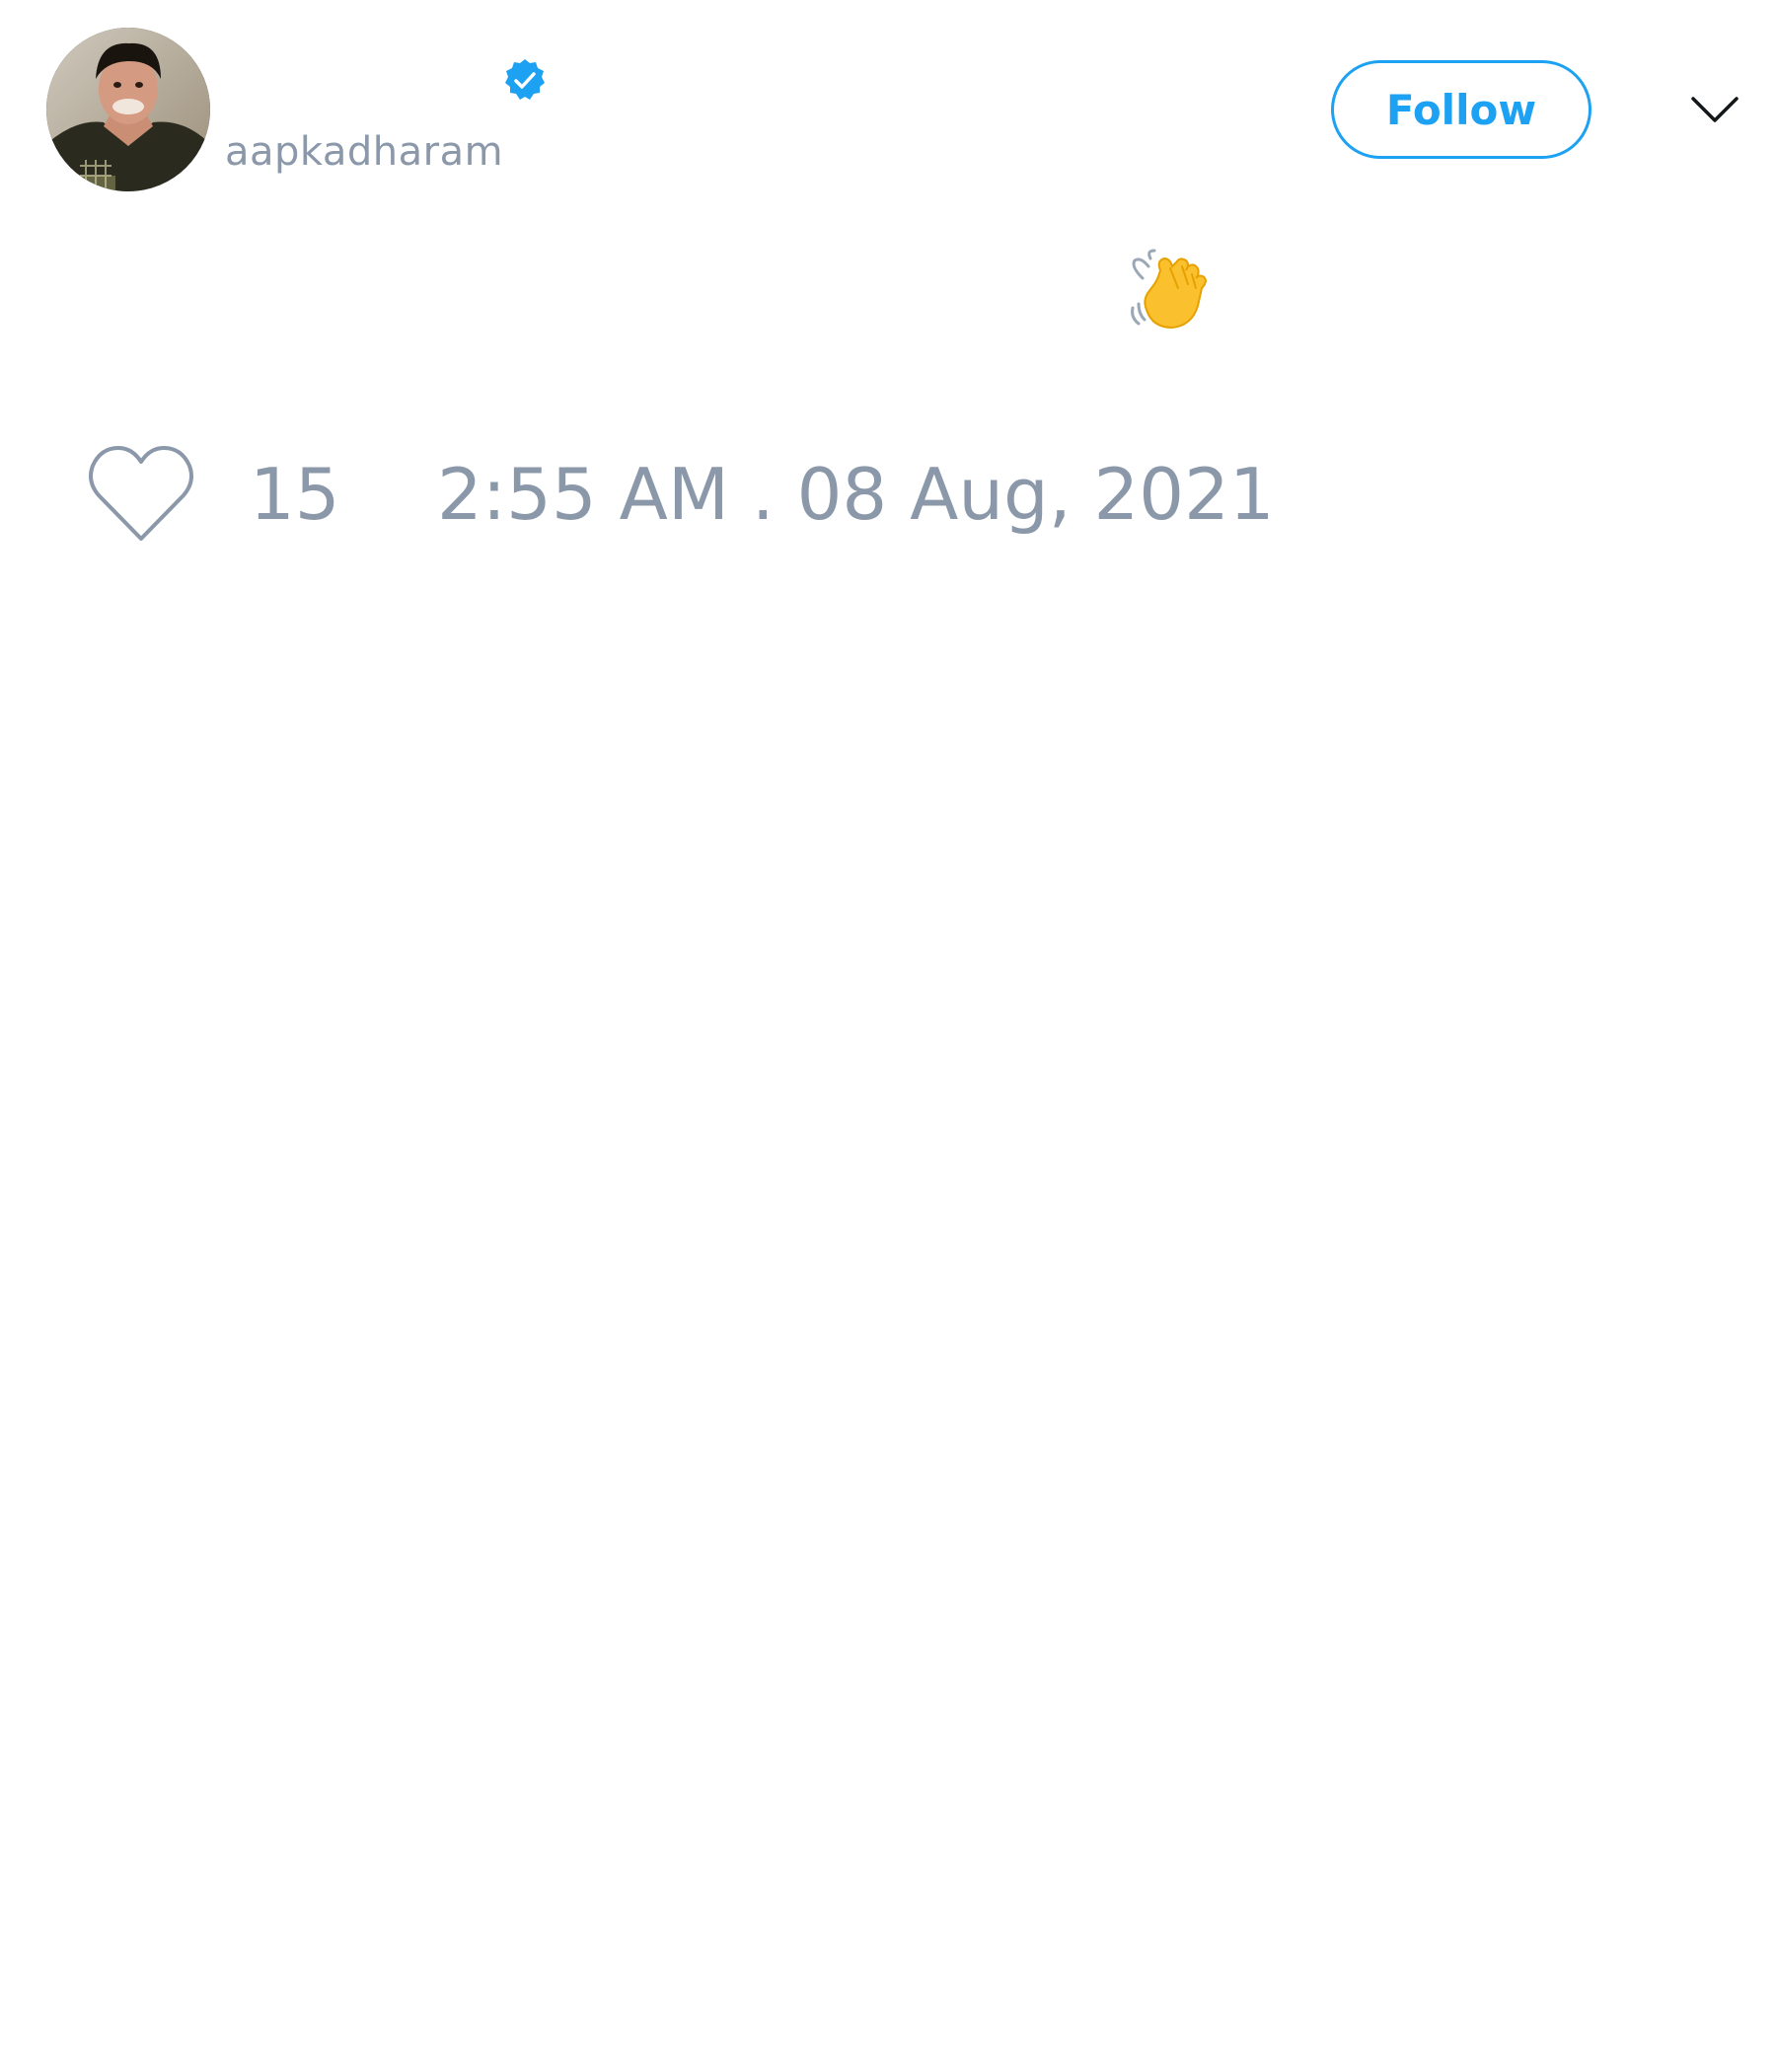  What do you see at coordinates (364, 152) in the screenshot?
I see `author-handle: aapkadharam` at bounding box center [364, 152].